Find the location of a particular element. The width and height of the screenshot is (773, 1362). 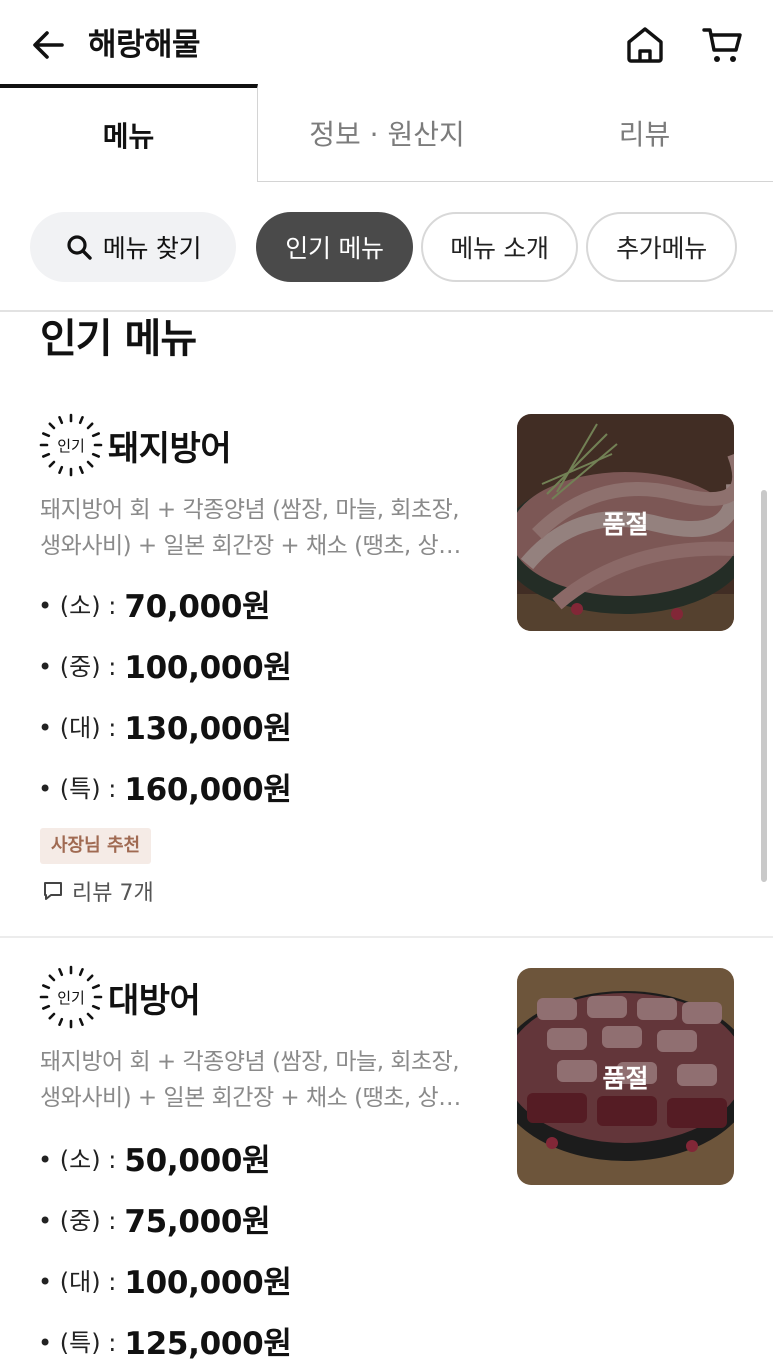

app-header: 해랑해물 is located at coordinates (386, 44).